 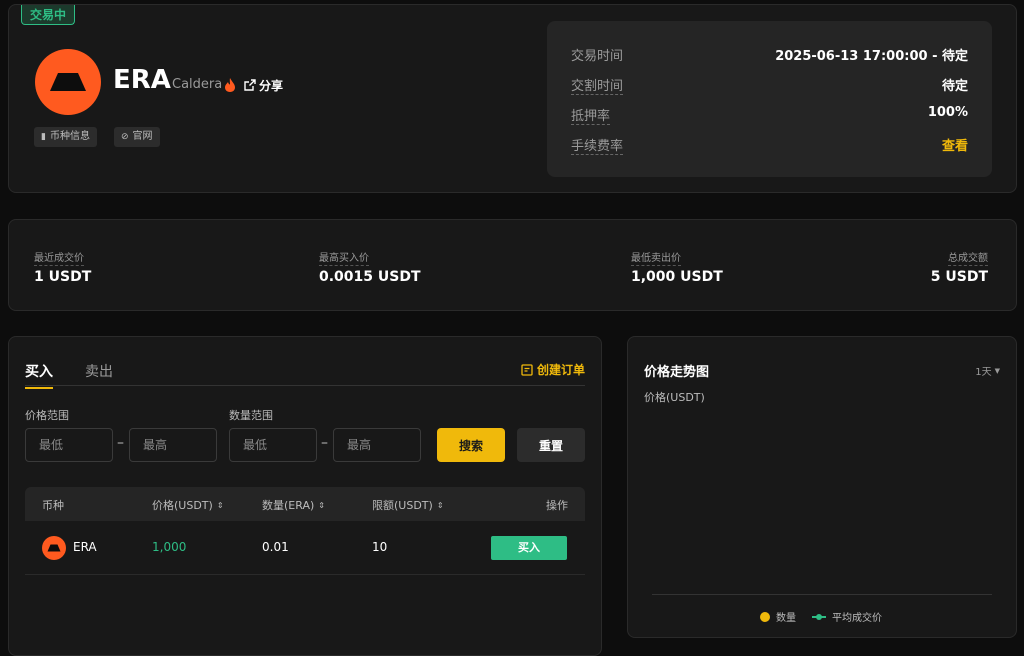 I want to click on token-info-button: ▮ 币种信息, so click(x=65, y=137).